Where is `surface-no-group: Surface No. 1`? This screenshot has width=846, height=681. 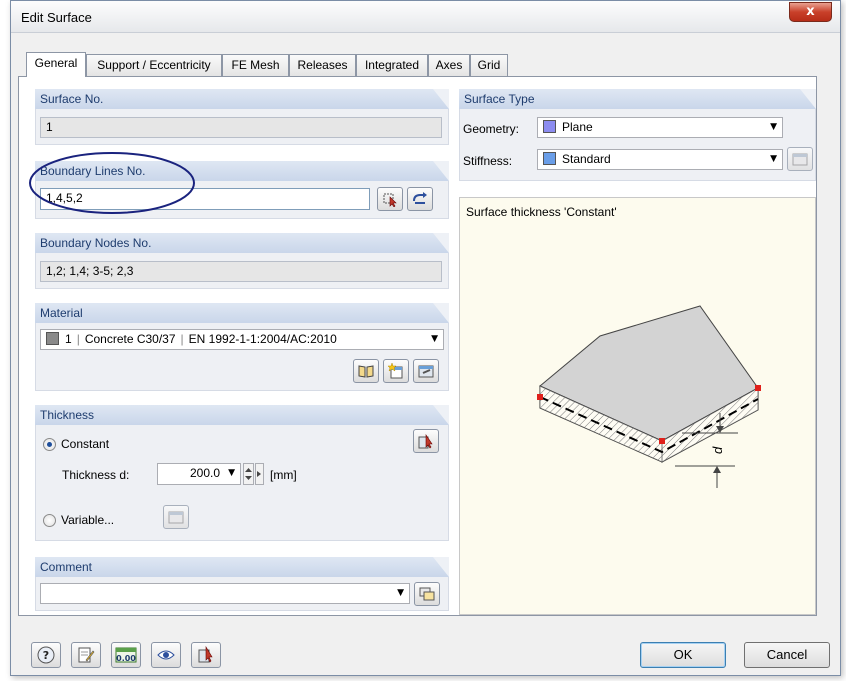 surface-no-group: Surface No. 1 is located at coordinates (242, 117).